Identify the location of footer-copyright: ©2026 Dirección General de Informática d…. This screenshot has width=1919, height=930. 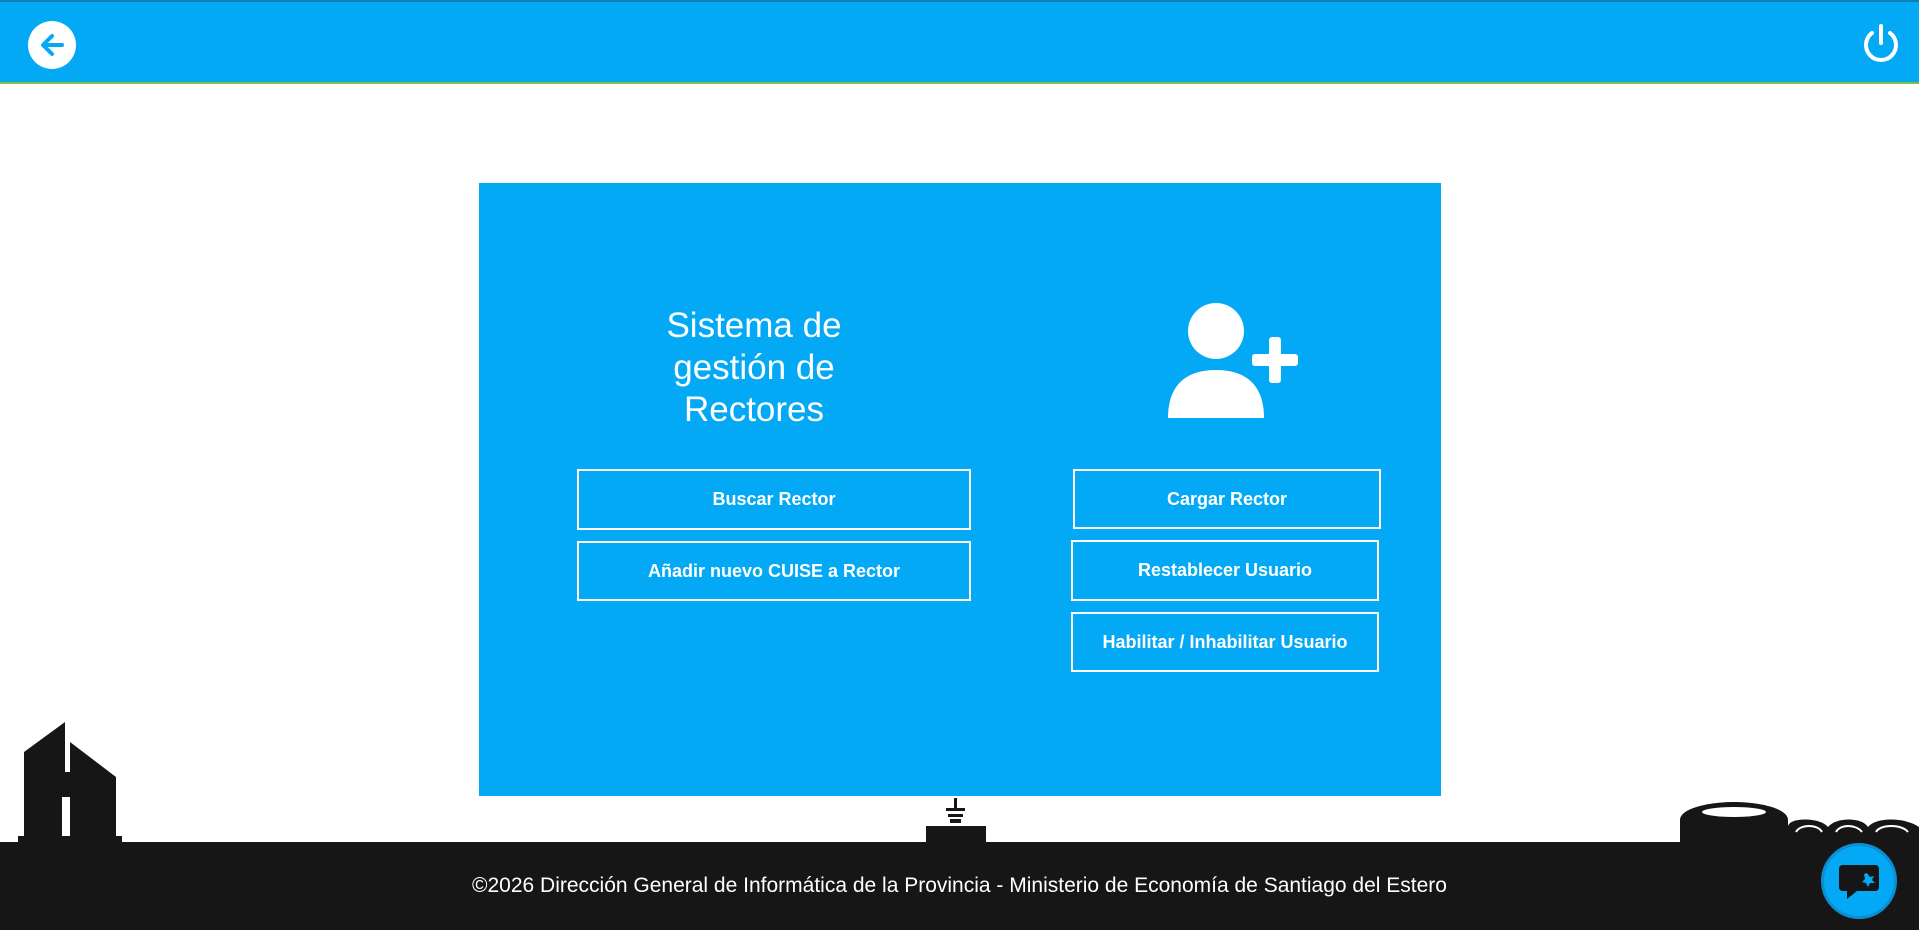
(959, 885).